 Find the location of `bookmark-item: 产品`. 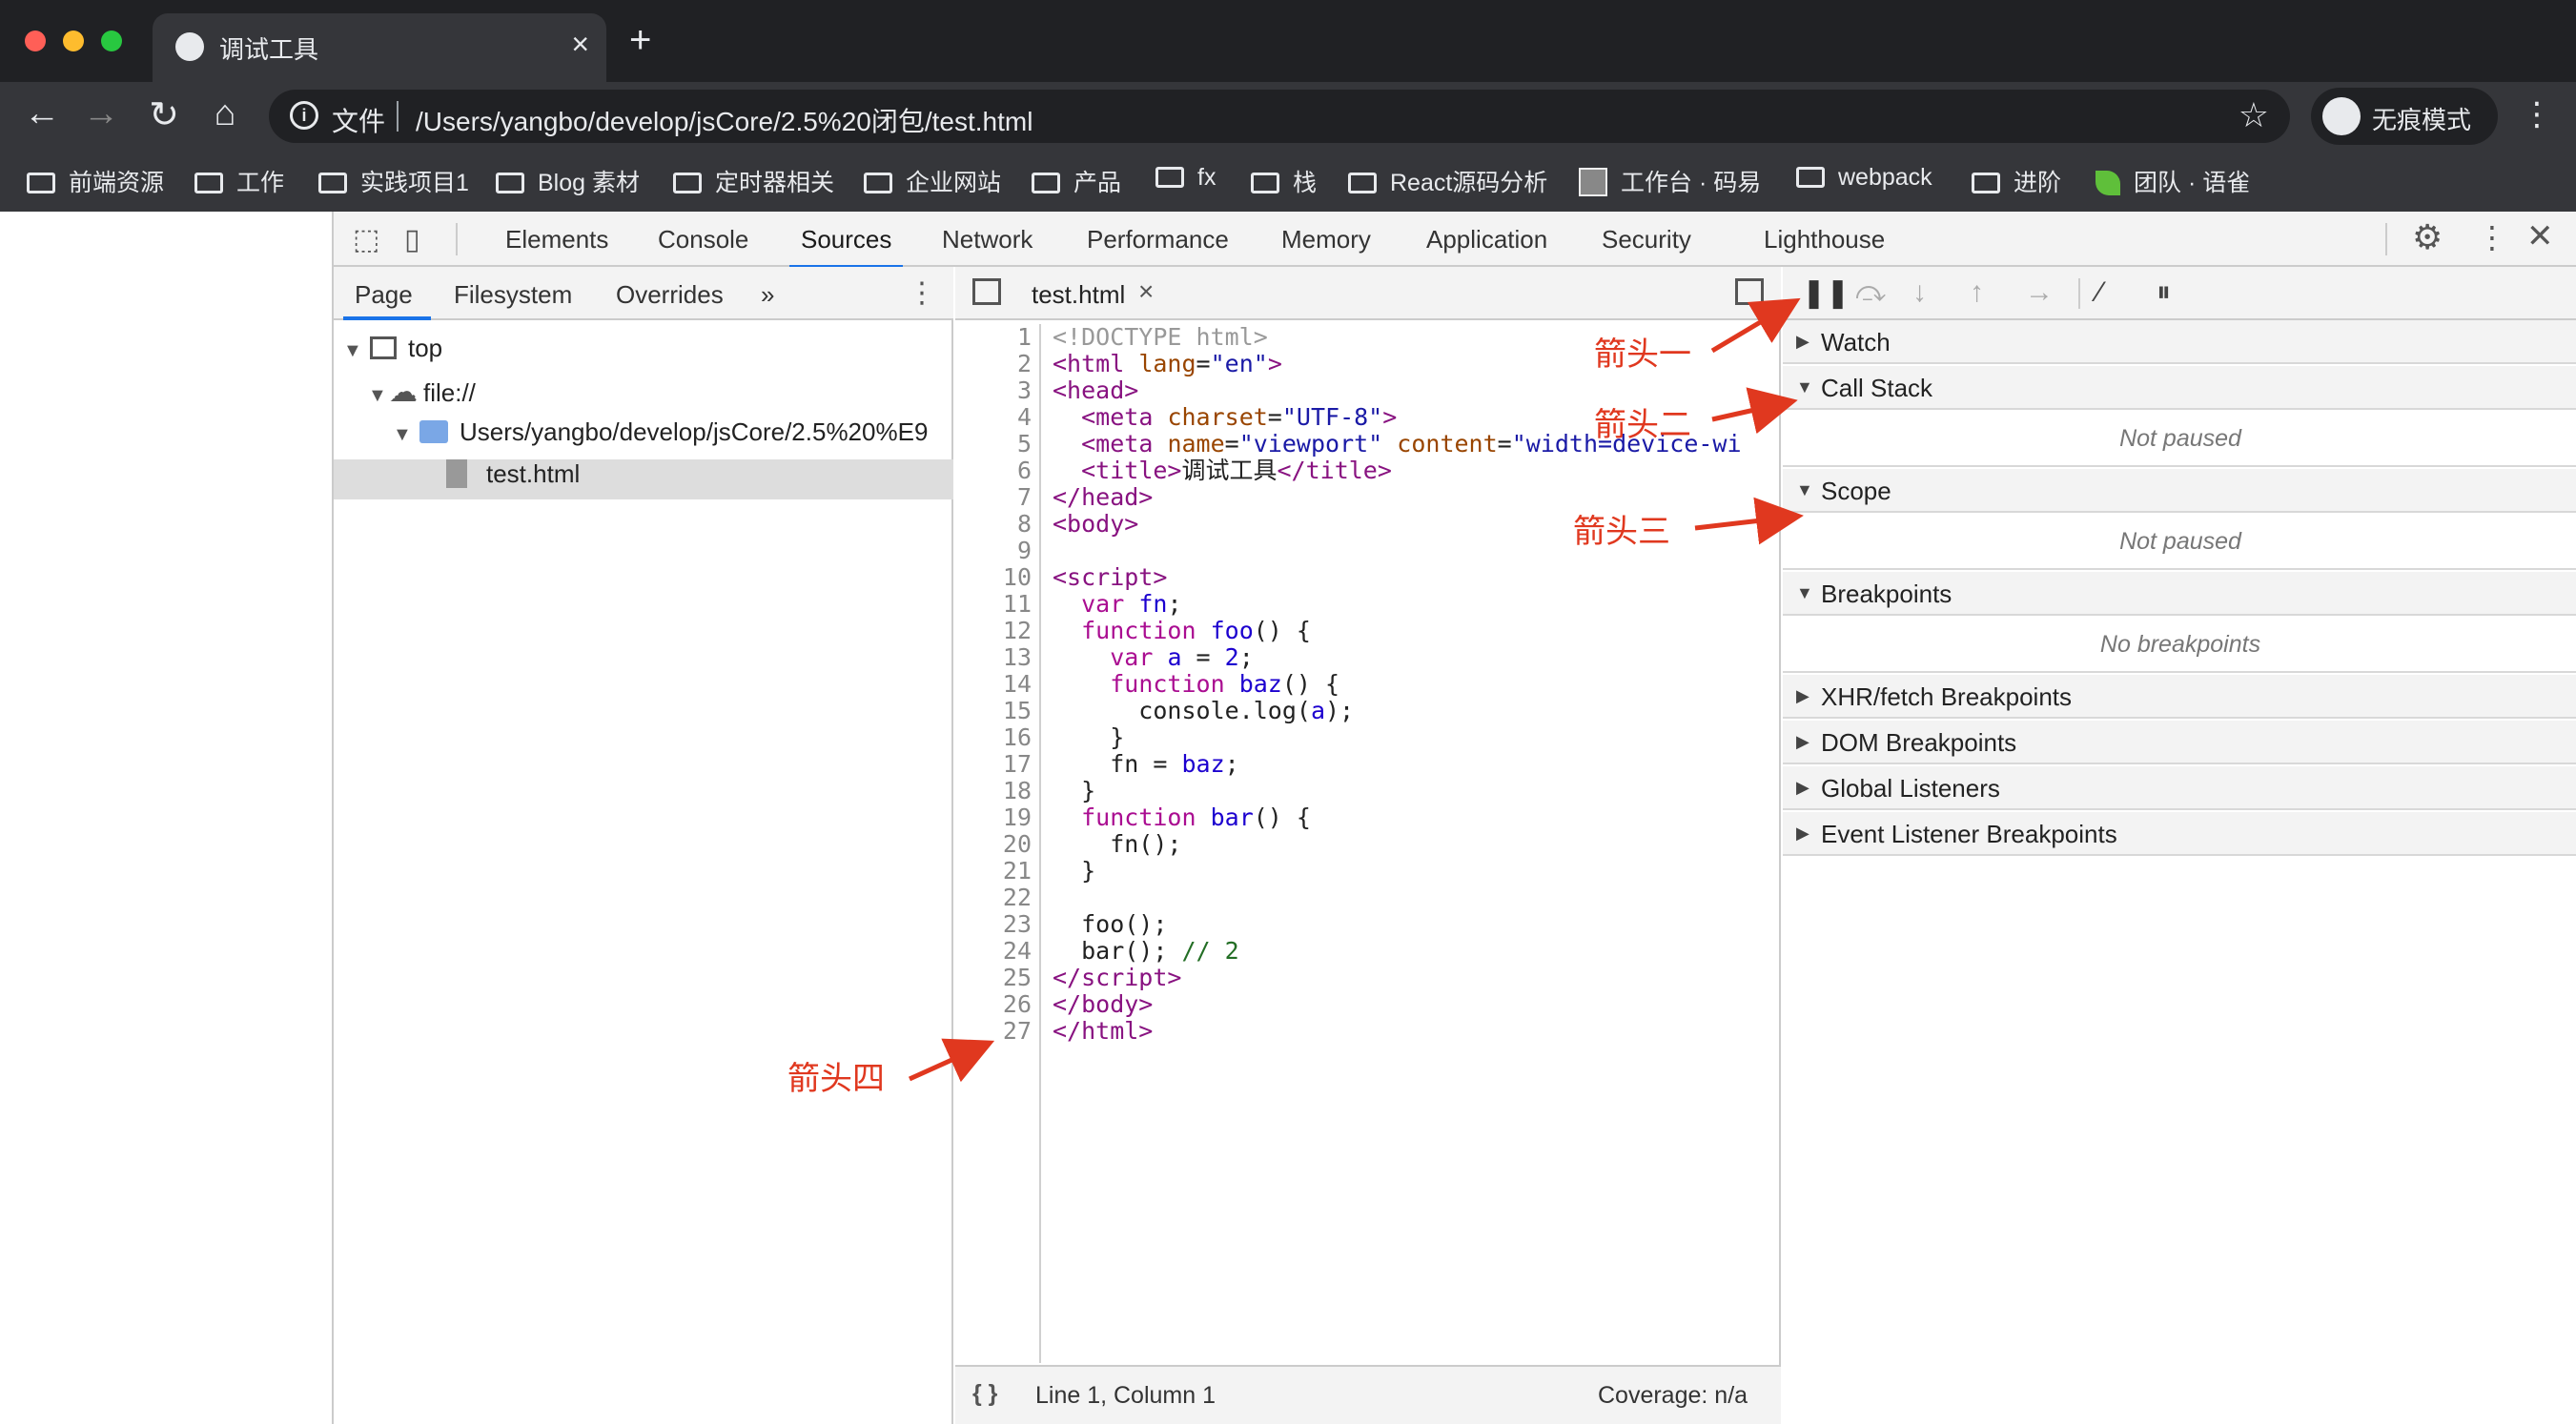

bookmark-item: 产品 is located at coordinates (1076, 181).